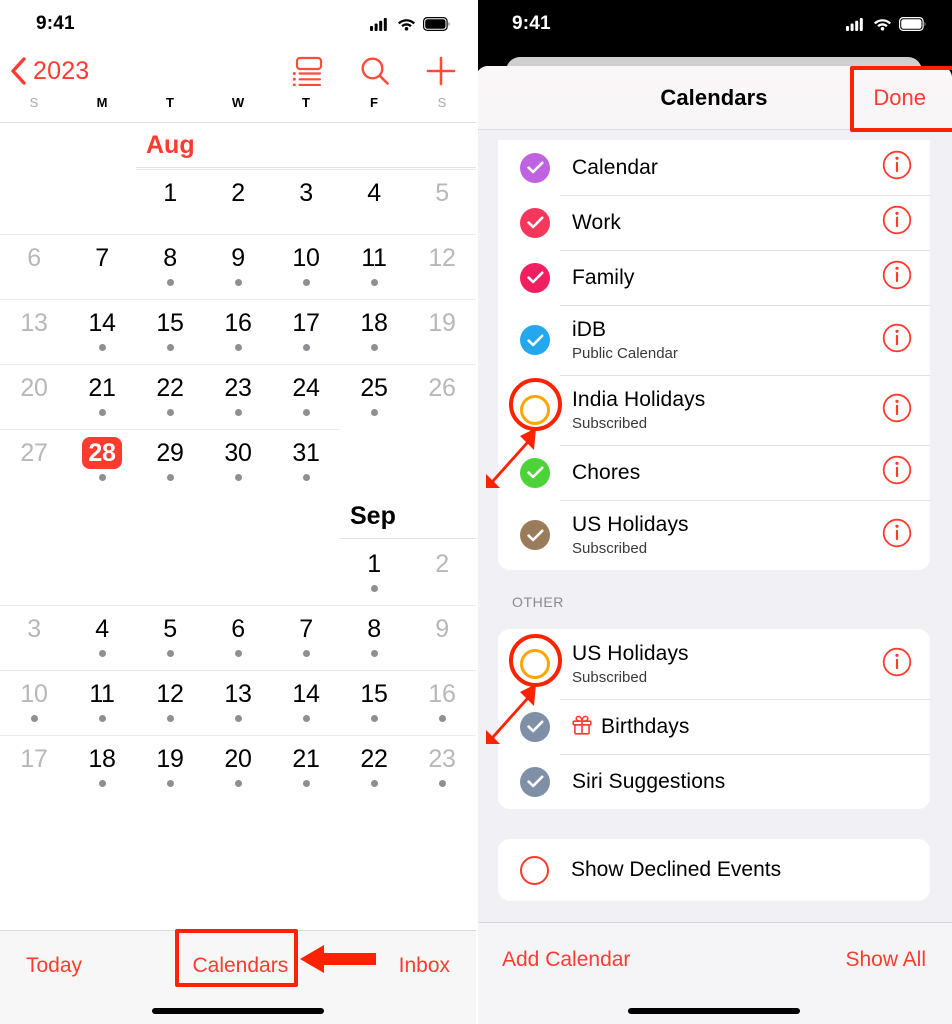 The image size is (952, 1024). What do you see at coordinates (714, 726) in the screenshot?
I see `calendar-list-row: Birthdays` at bounding box center [714, 726].